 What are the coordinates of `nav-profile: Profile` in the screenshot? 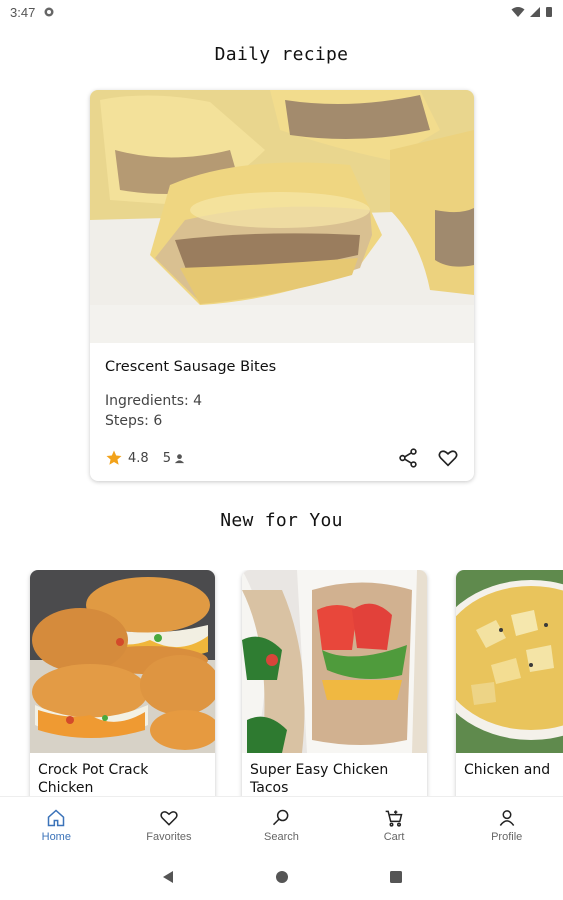 It's located at (506, 825).